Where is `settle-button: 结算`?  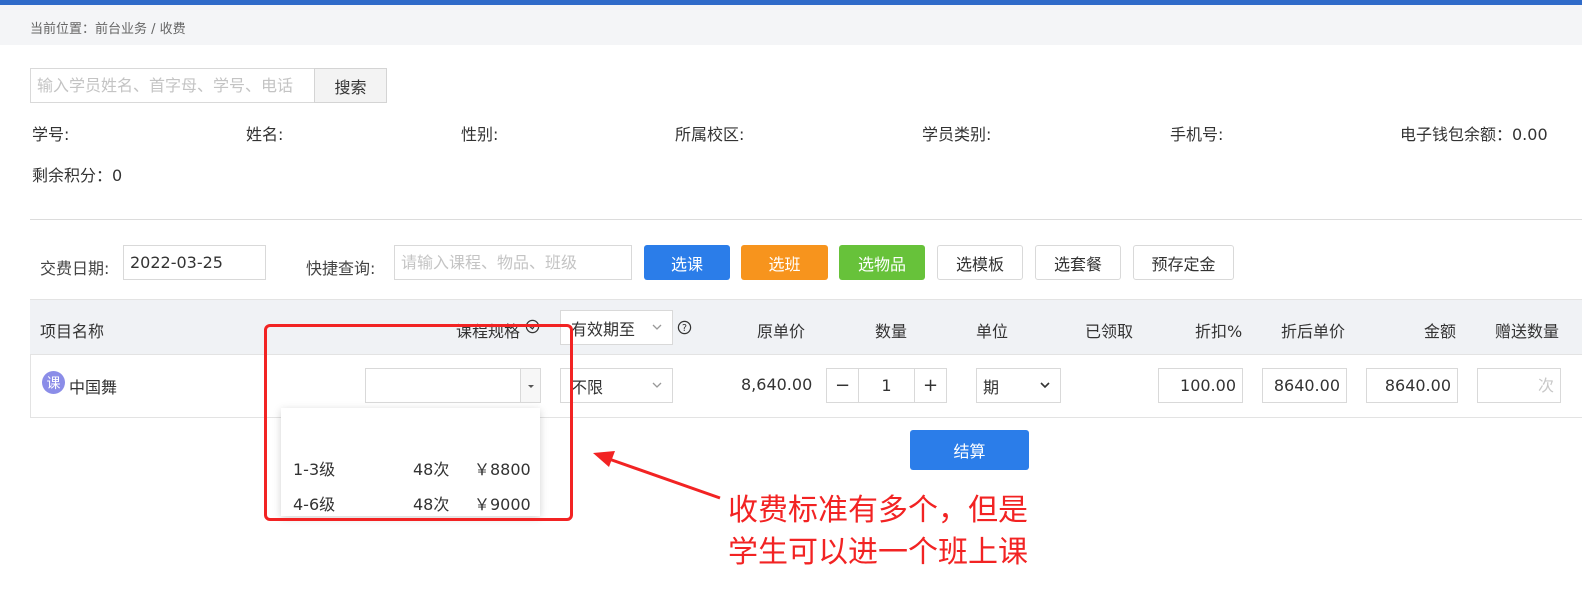
settle-button: 结算 is located at coordinates (969, 450).